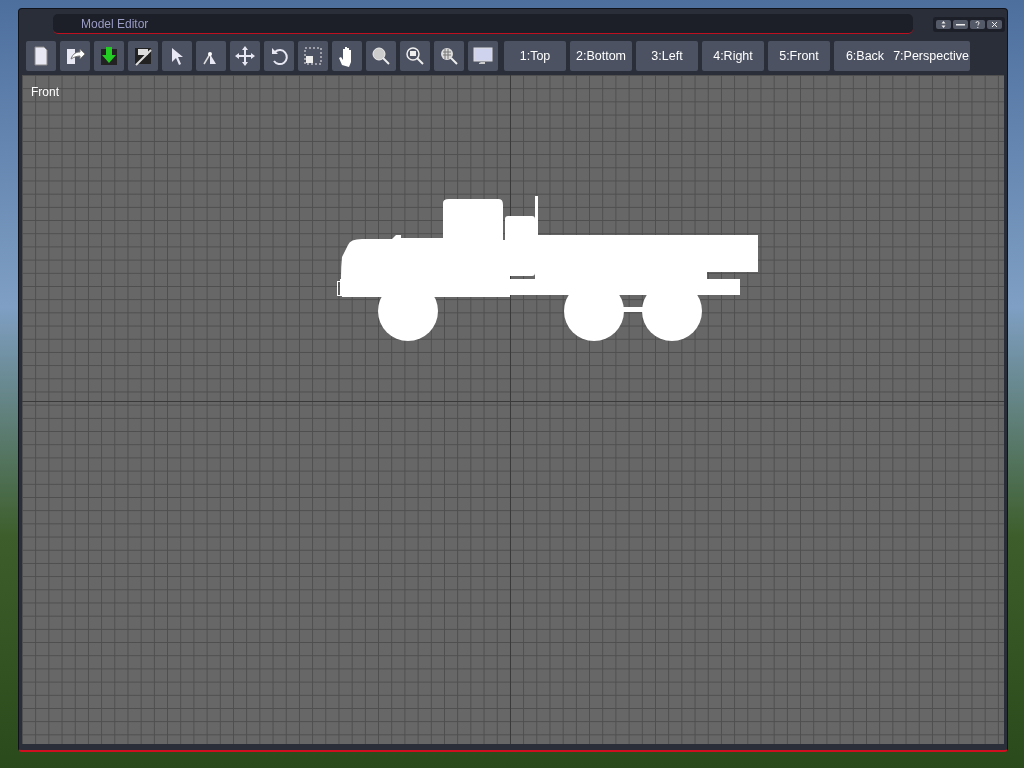  I want to click on view-button: 7:Perspective, so click(931, 56).